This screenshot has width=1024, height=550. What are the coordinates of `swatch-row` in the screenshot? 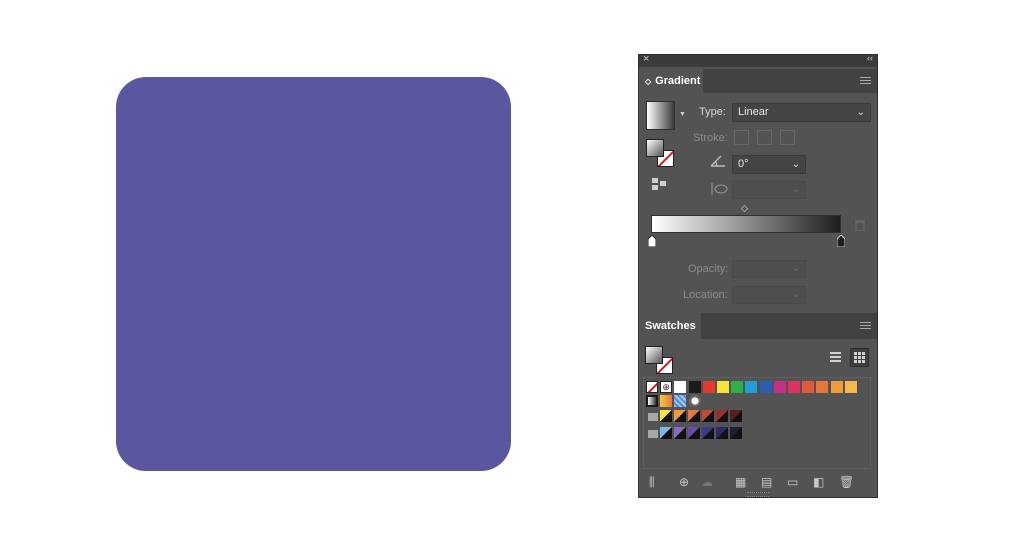 It's located at (756, 402).